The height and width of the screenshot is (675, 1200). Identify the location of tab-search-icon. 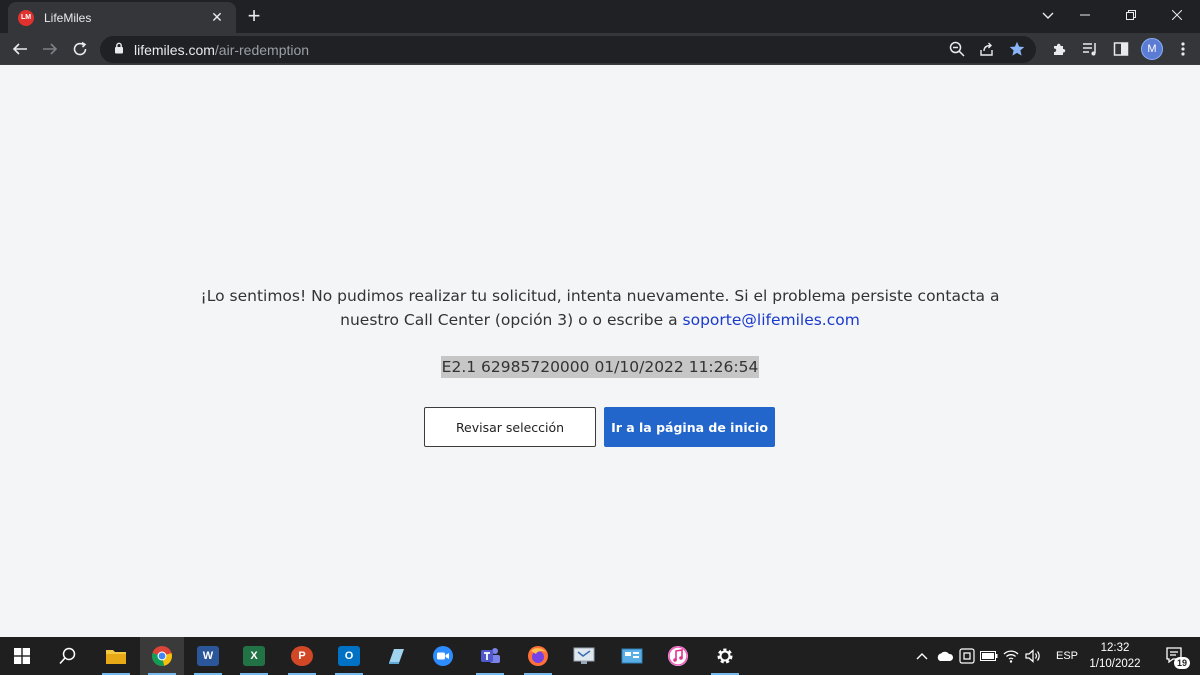
(1048, 16).